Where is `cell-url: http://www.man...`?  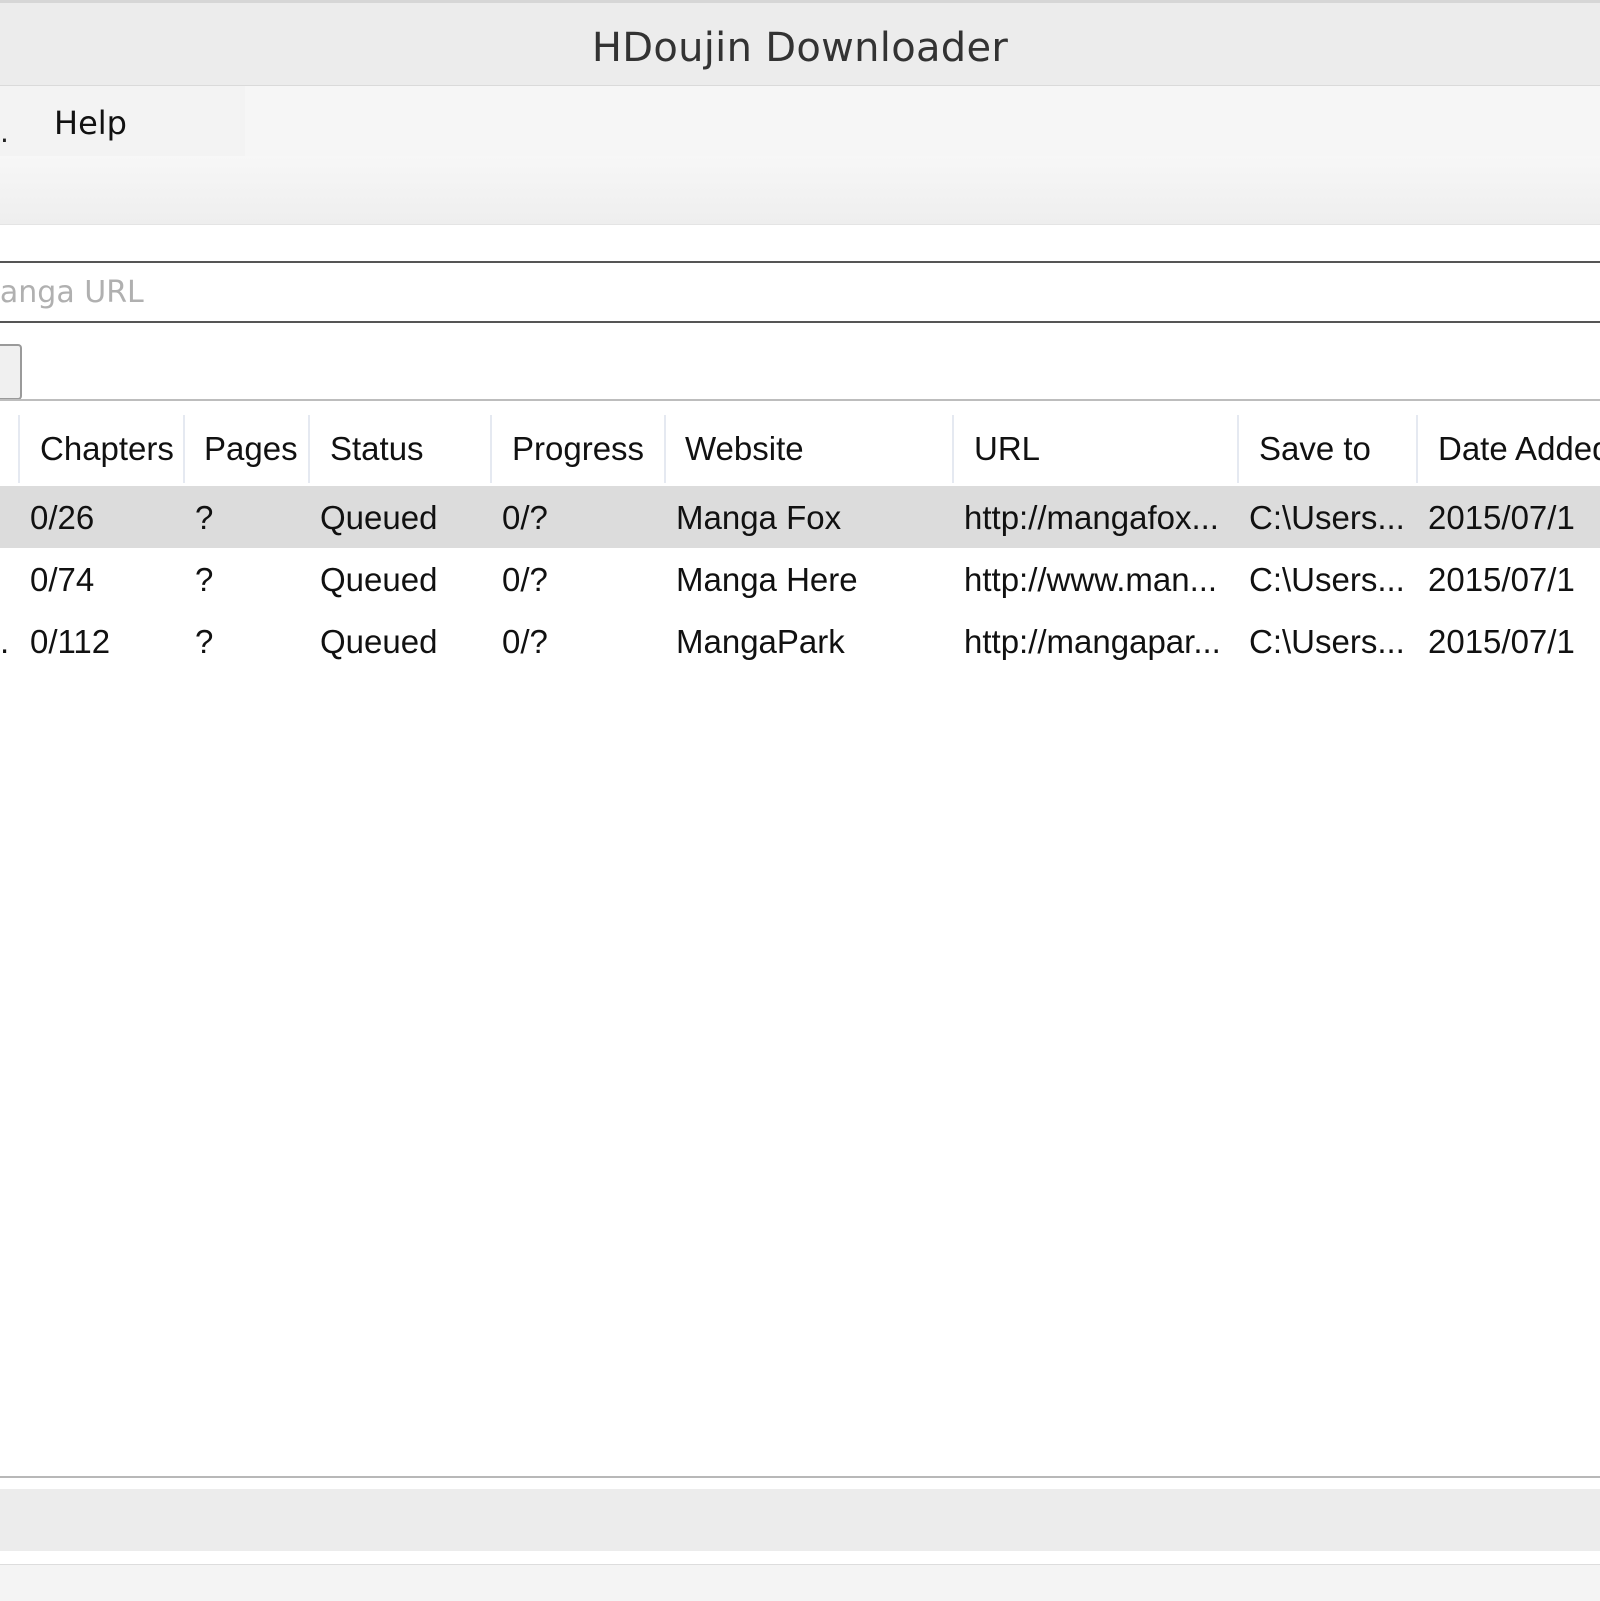
cell-url: http://www.man... is located at coordinates (1091, 579).